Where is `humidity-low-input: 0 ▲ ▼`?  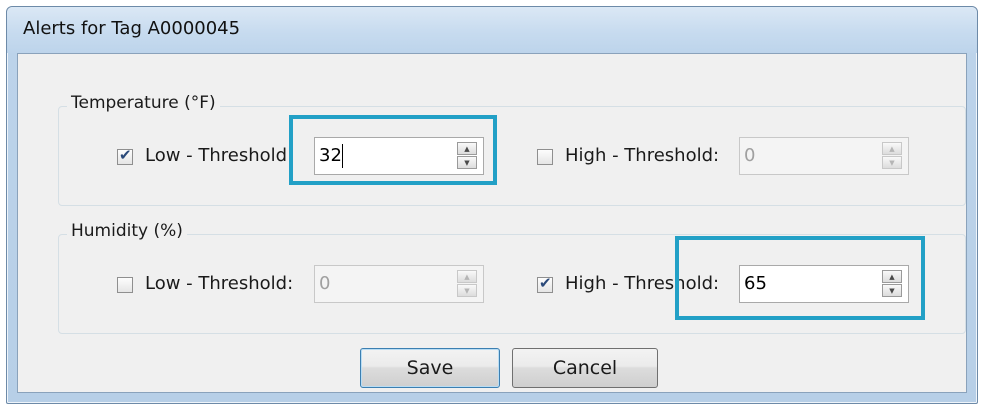
humidity-low-input: 0 ▲ ▼ is located at coordinates (399, 284).